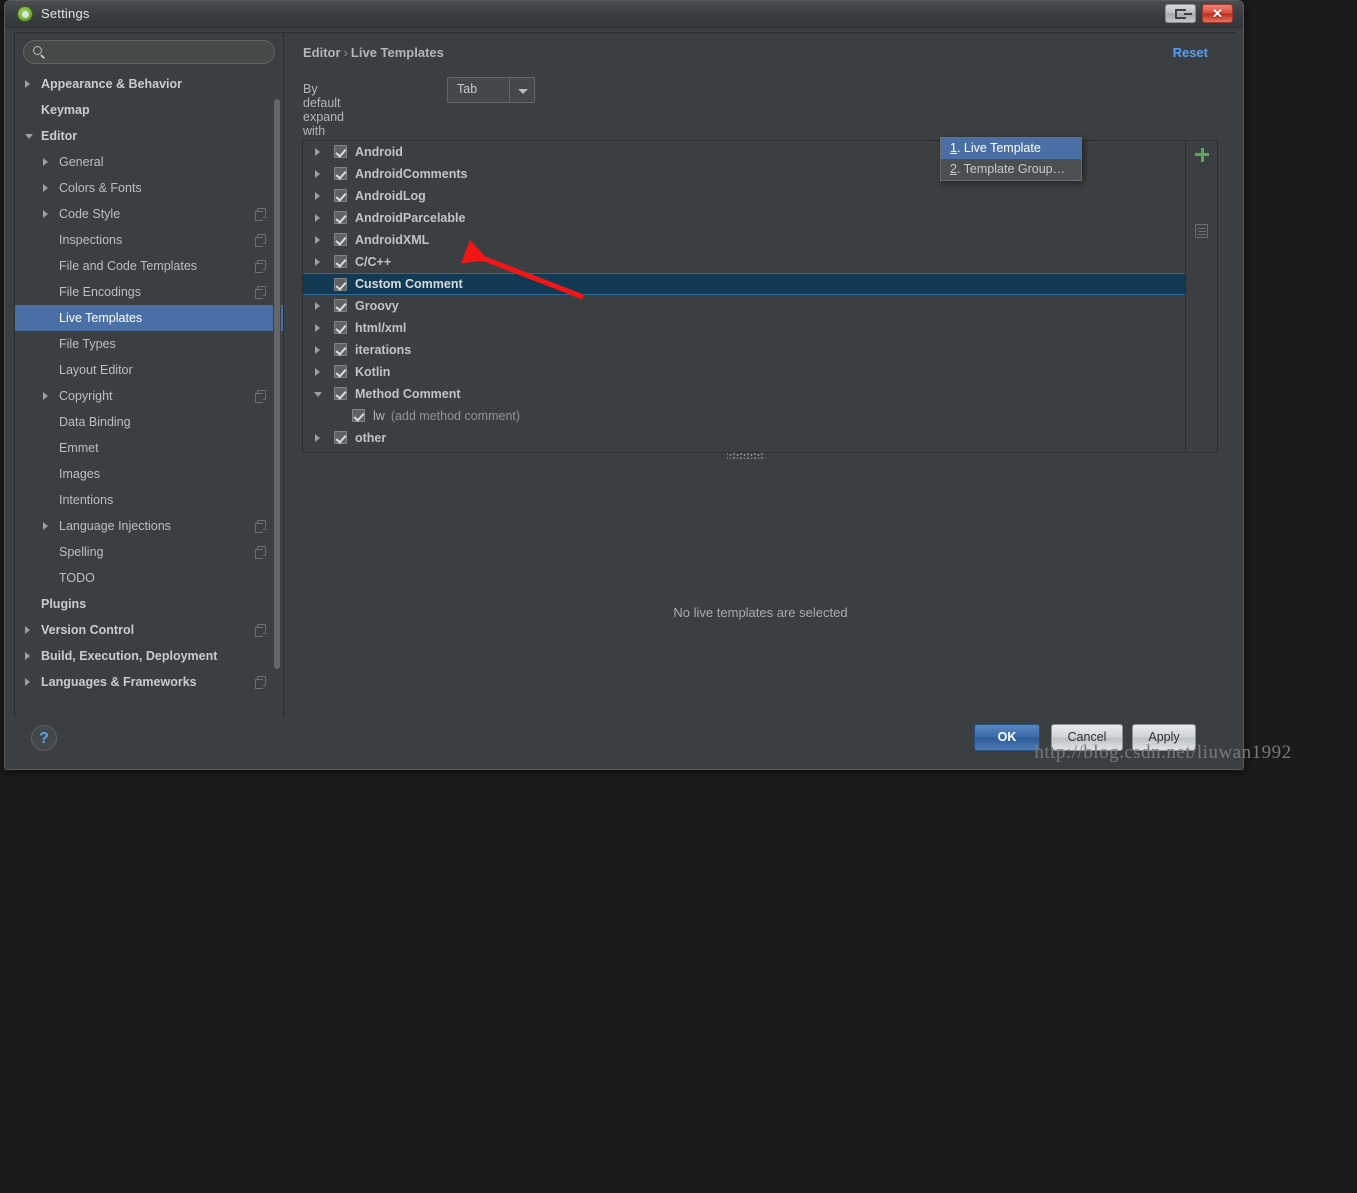  Describe the element at coordinates (1011, 148) in the screenshot. I see `popup-menu-item-1: 1. Live Template` at that location.